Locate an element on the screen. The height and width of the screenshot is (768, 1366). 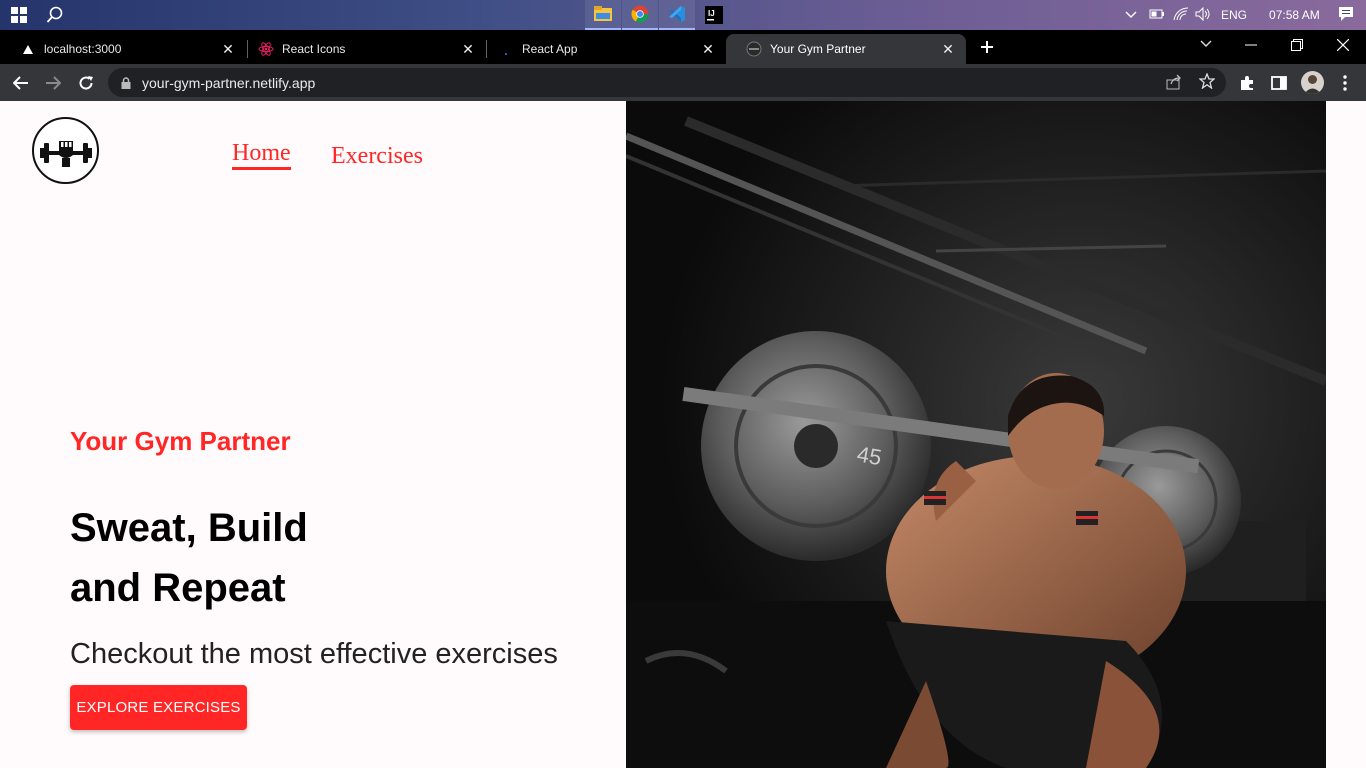
browser-toolbar: your-gym-partner.netlify.app is located at coordinates (683, 82).